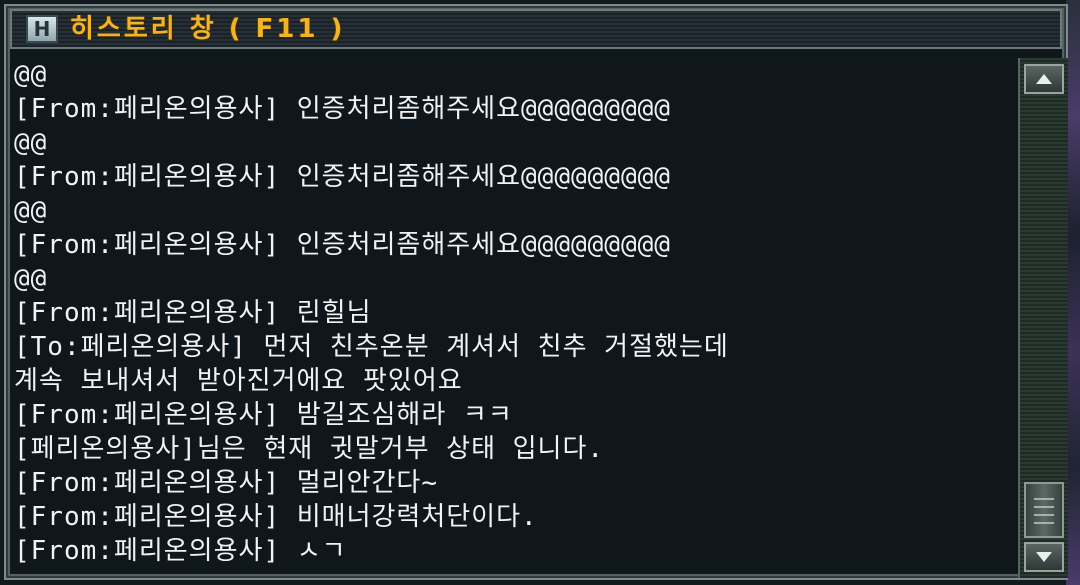 This screenshot has width=1080, height=585. Describe the element at coordinates (263, 415) in the screenshot. I see `log-line: [From:페리온의용사] 밤길조심해라 ㅋㅋ` at that location.